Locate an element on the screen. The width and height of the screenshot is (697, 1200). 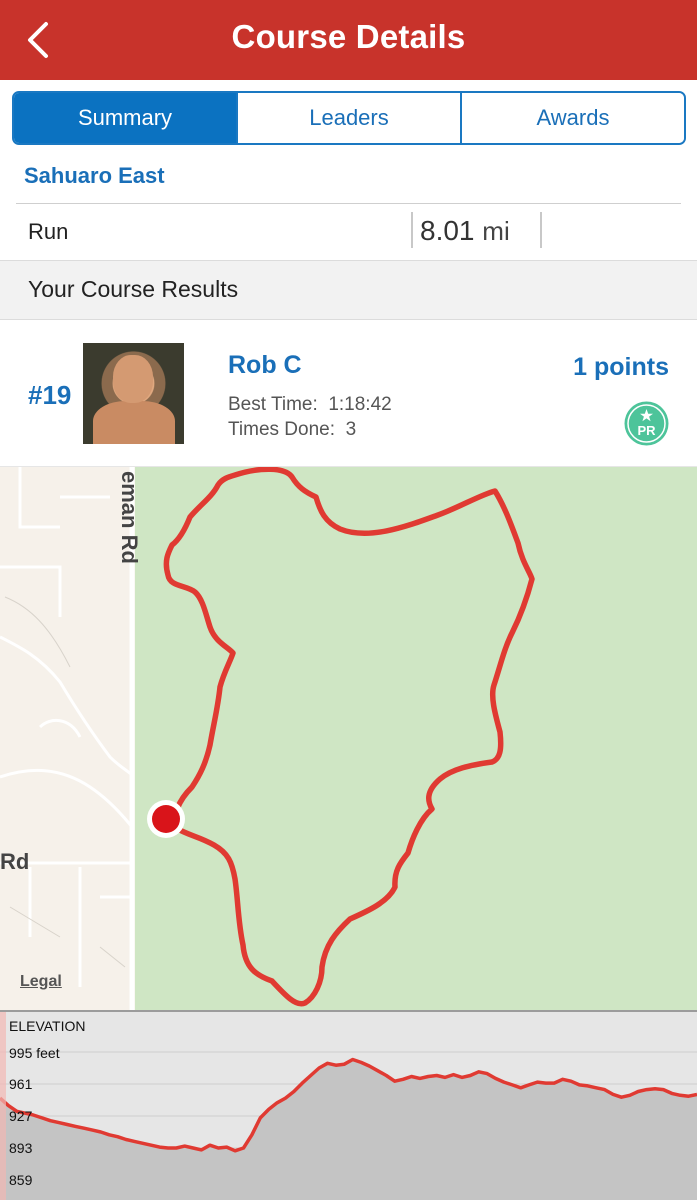
rank-label: #19 is located at coordinates (50, 395).